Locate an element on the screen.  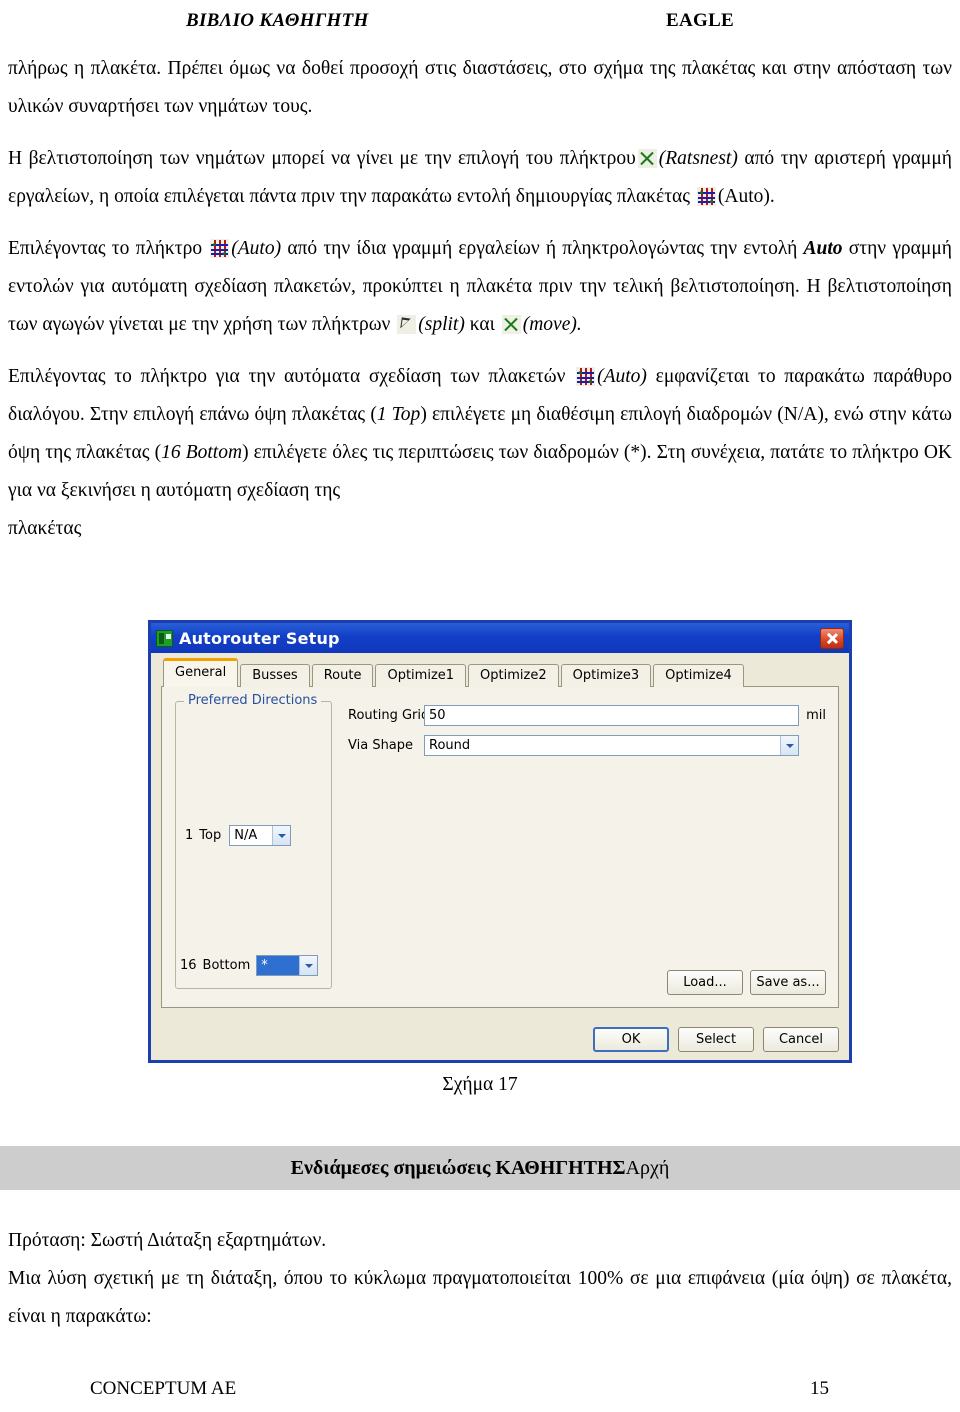
layer-row-top: 1 Top N/A is located at coordinates (238, 835).